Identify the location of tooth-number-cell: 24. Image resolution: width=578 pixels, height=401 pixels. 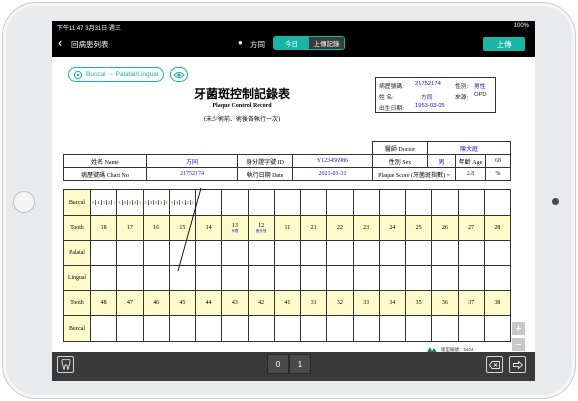
(392, 228).